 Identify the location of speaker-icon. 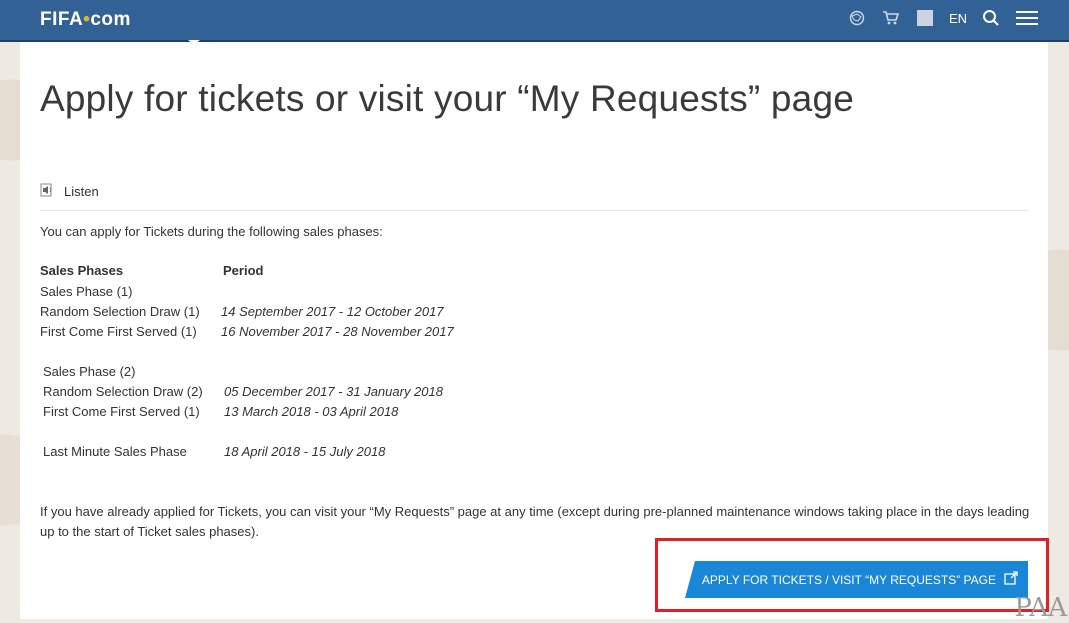
(48, 191).